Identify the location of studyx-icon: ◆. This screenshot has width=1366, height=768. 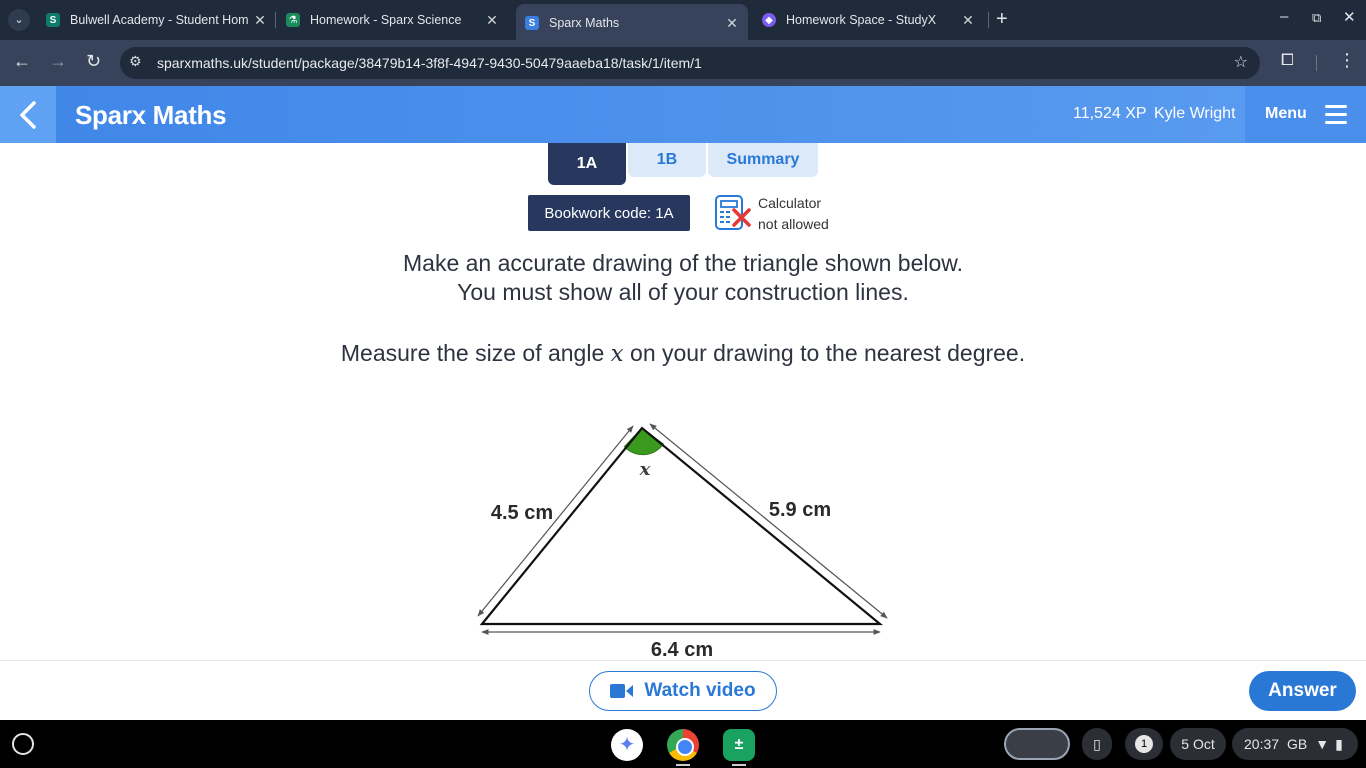
(769, 20).